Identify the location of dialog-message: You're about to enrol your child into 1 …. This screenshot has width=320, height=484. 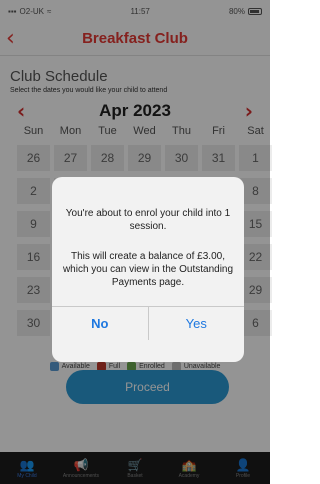
(148, 220).